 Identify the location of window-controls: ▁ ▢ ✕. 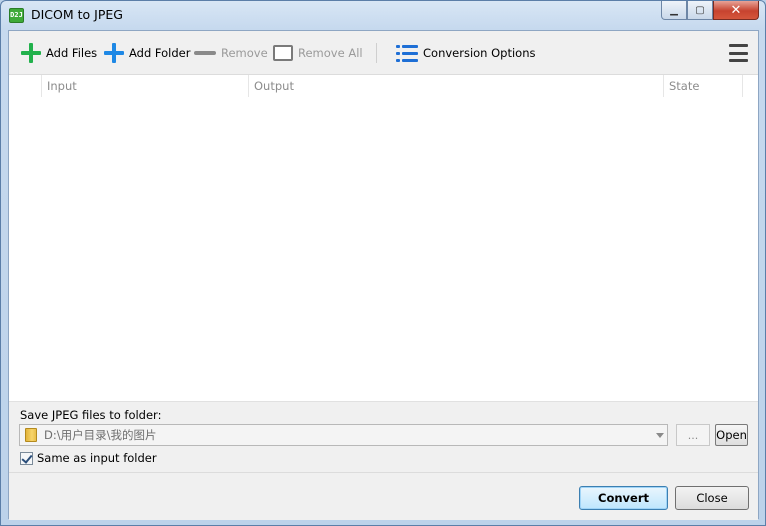
(710, 11).